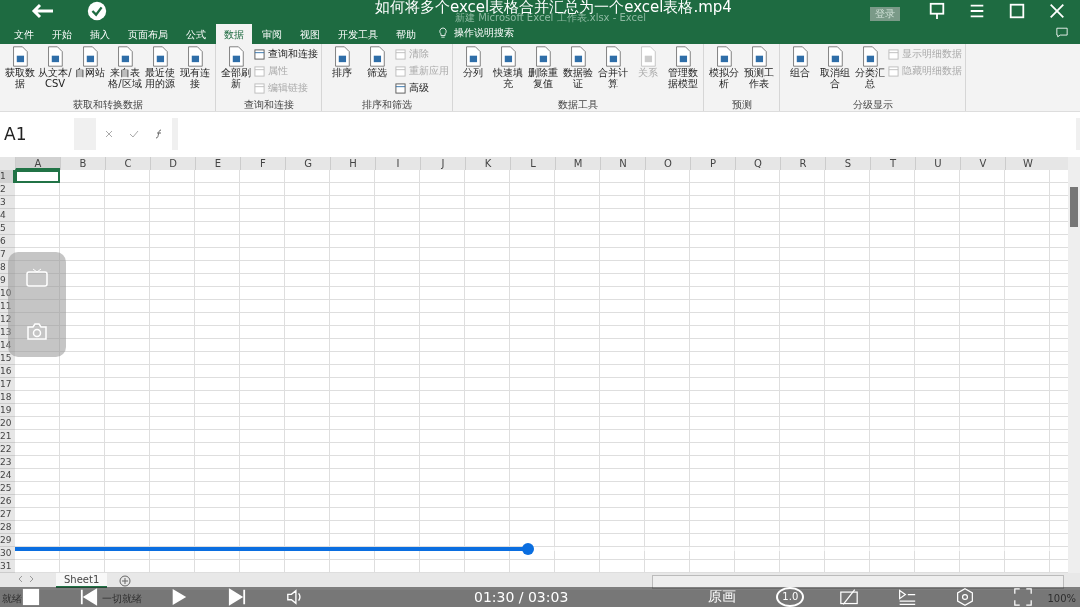 Image resolution: width=1080 pixels, height=607 pixels. Describe the element at coordinates (473, 72) in the screenshot. I see `ribbon-button: 分列` at that location.